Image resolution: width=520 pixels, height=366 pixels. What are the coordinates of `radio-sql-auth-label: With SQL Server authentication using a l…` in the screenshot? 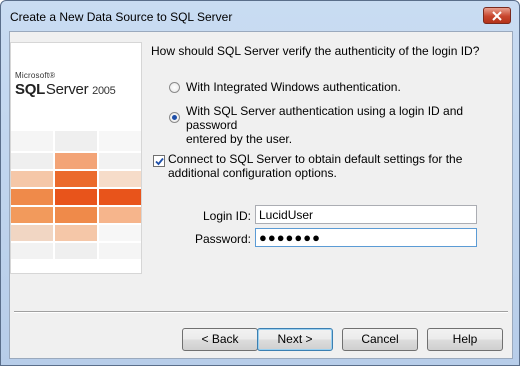 It's located at (349, 125).